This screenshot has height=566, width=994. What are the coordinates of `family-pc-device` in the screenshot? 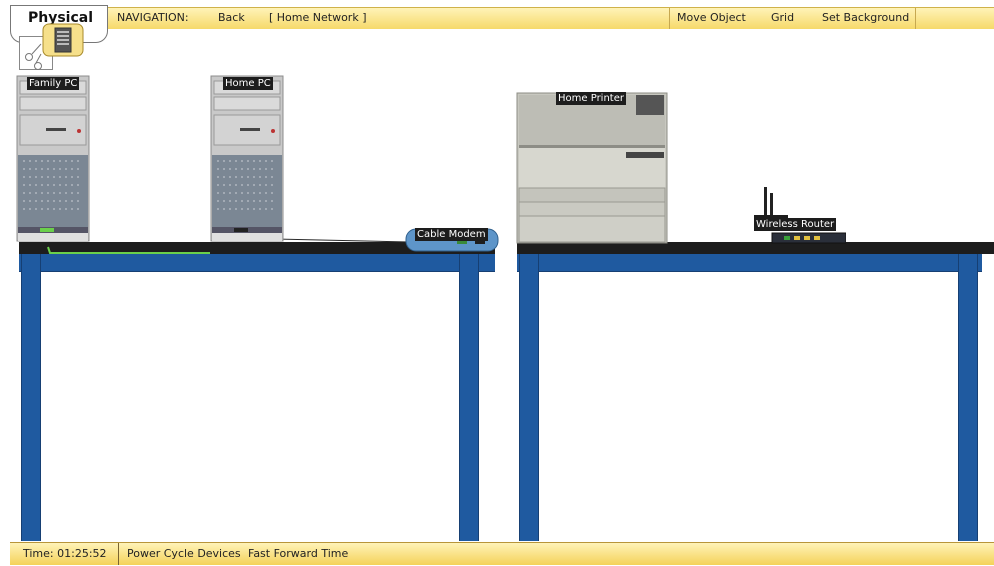 It's located at (54, 159).